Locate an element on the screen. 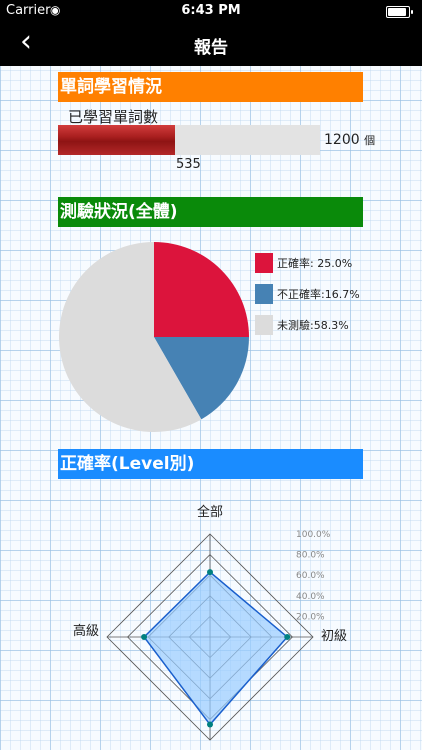 The height and width of the screenshot is (750, 422). radar-axis-label: 全部 is located at coordinates (210, 512).